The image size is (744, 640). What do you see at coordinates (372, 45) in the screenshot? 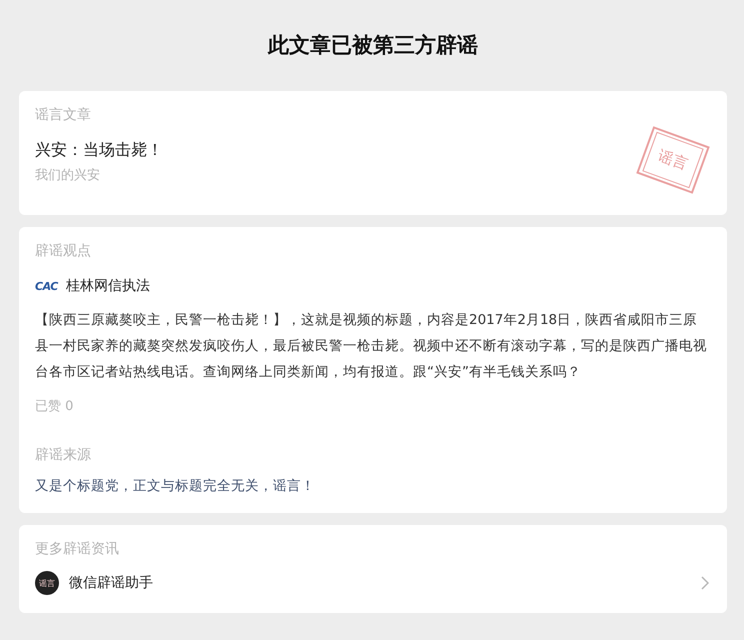
I see `page-title: 此文章已被第三方辟谣` at bounding box center [372, 45].